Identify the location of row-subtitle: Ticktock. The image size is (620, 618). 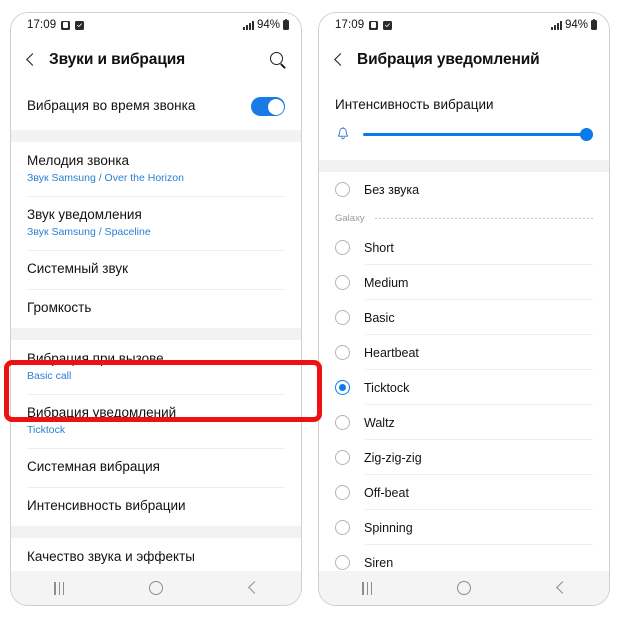
(46, 429).